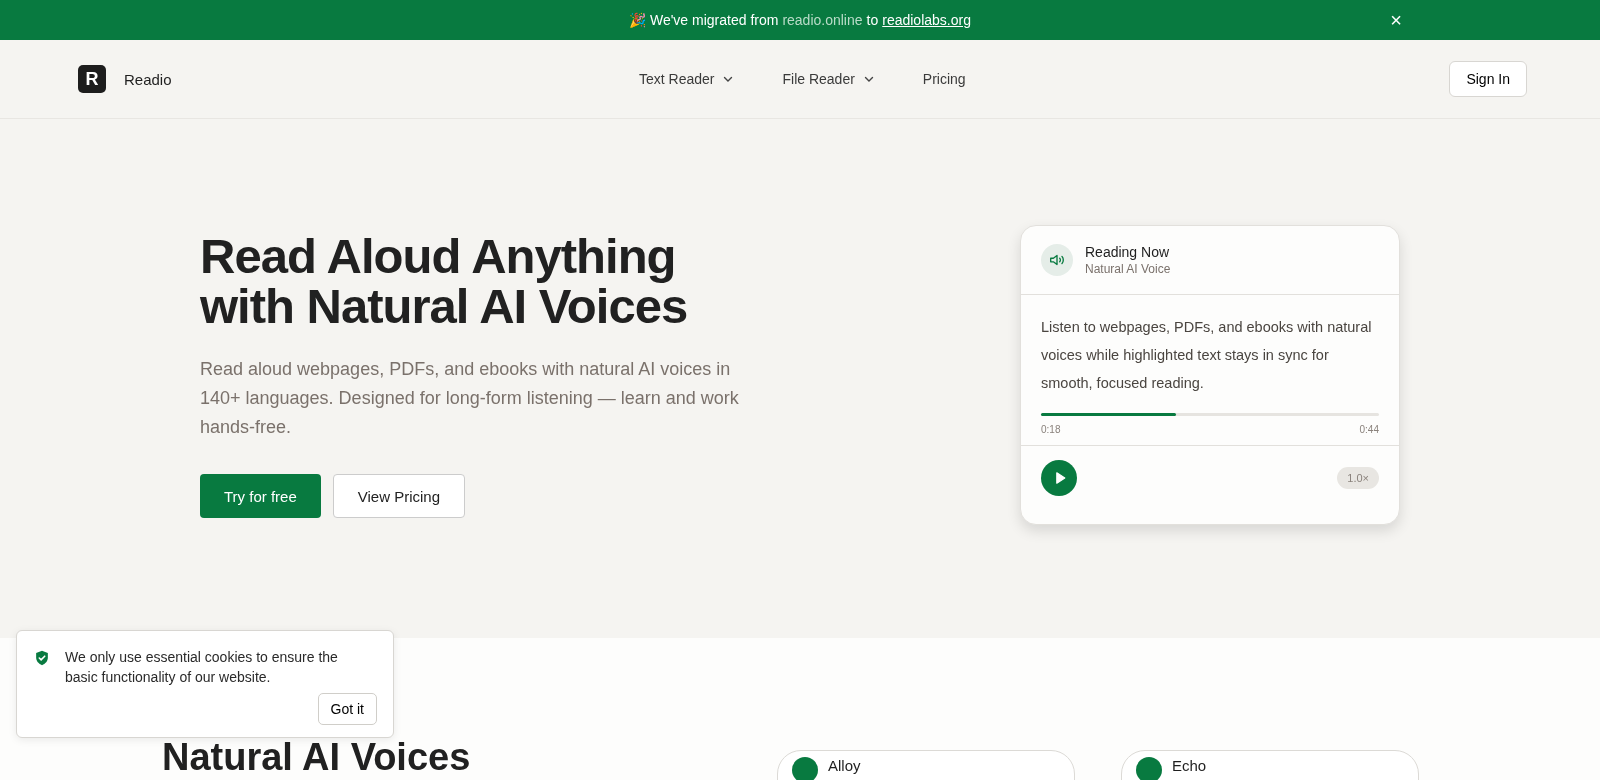 The height and width of the screenshot is (780, 1600). Describe the element at coordinates (844, 765) in the screenshot. I see `voice-name: Alloy` at that location.